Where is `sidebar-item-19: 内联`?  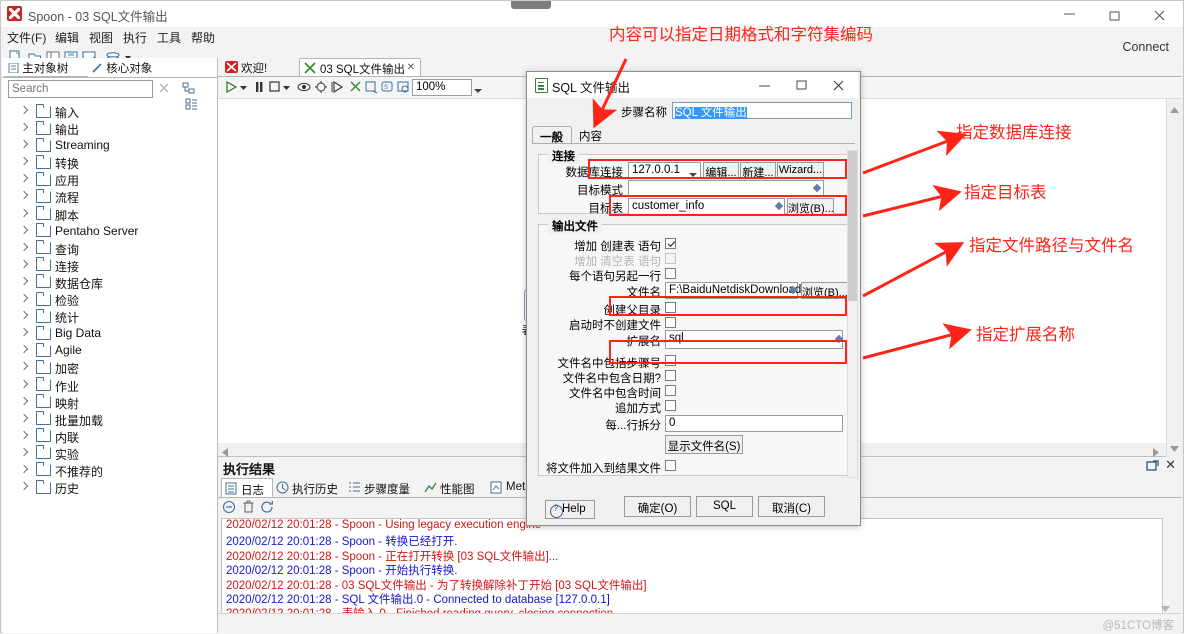
sidebar-item-19: 内联 is located at coordinates (109, 436).